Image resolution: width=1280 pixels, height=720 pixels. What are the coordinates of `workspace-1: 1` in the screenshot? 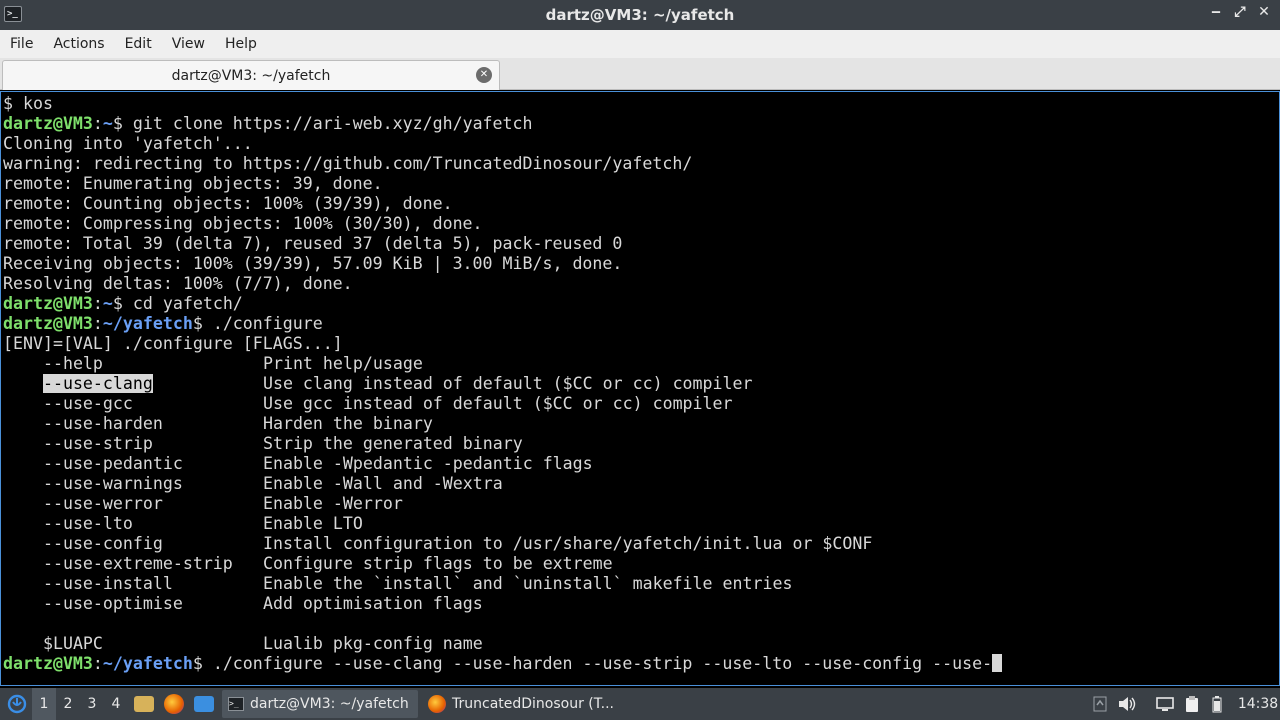 It's located at (44, 704).